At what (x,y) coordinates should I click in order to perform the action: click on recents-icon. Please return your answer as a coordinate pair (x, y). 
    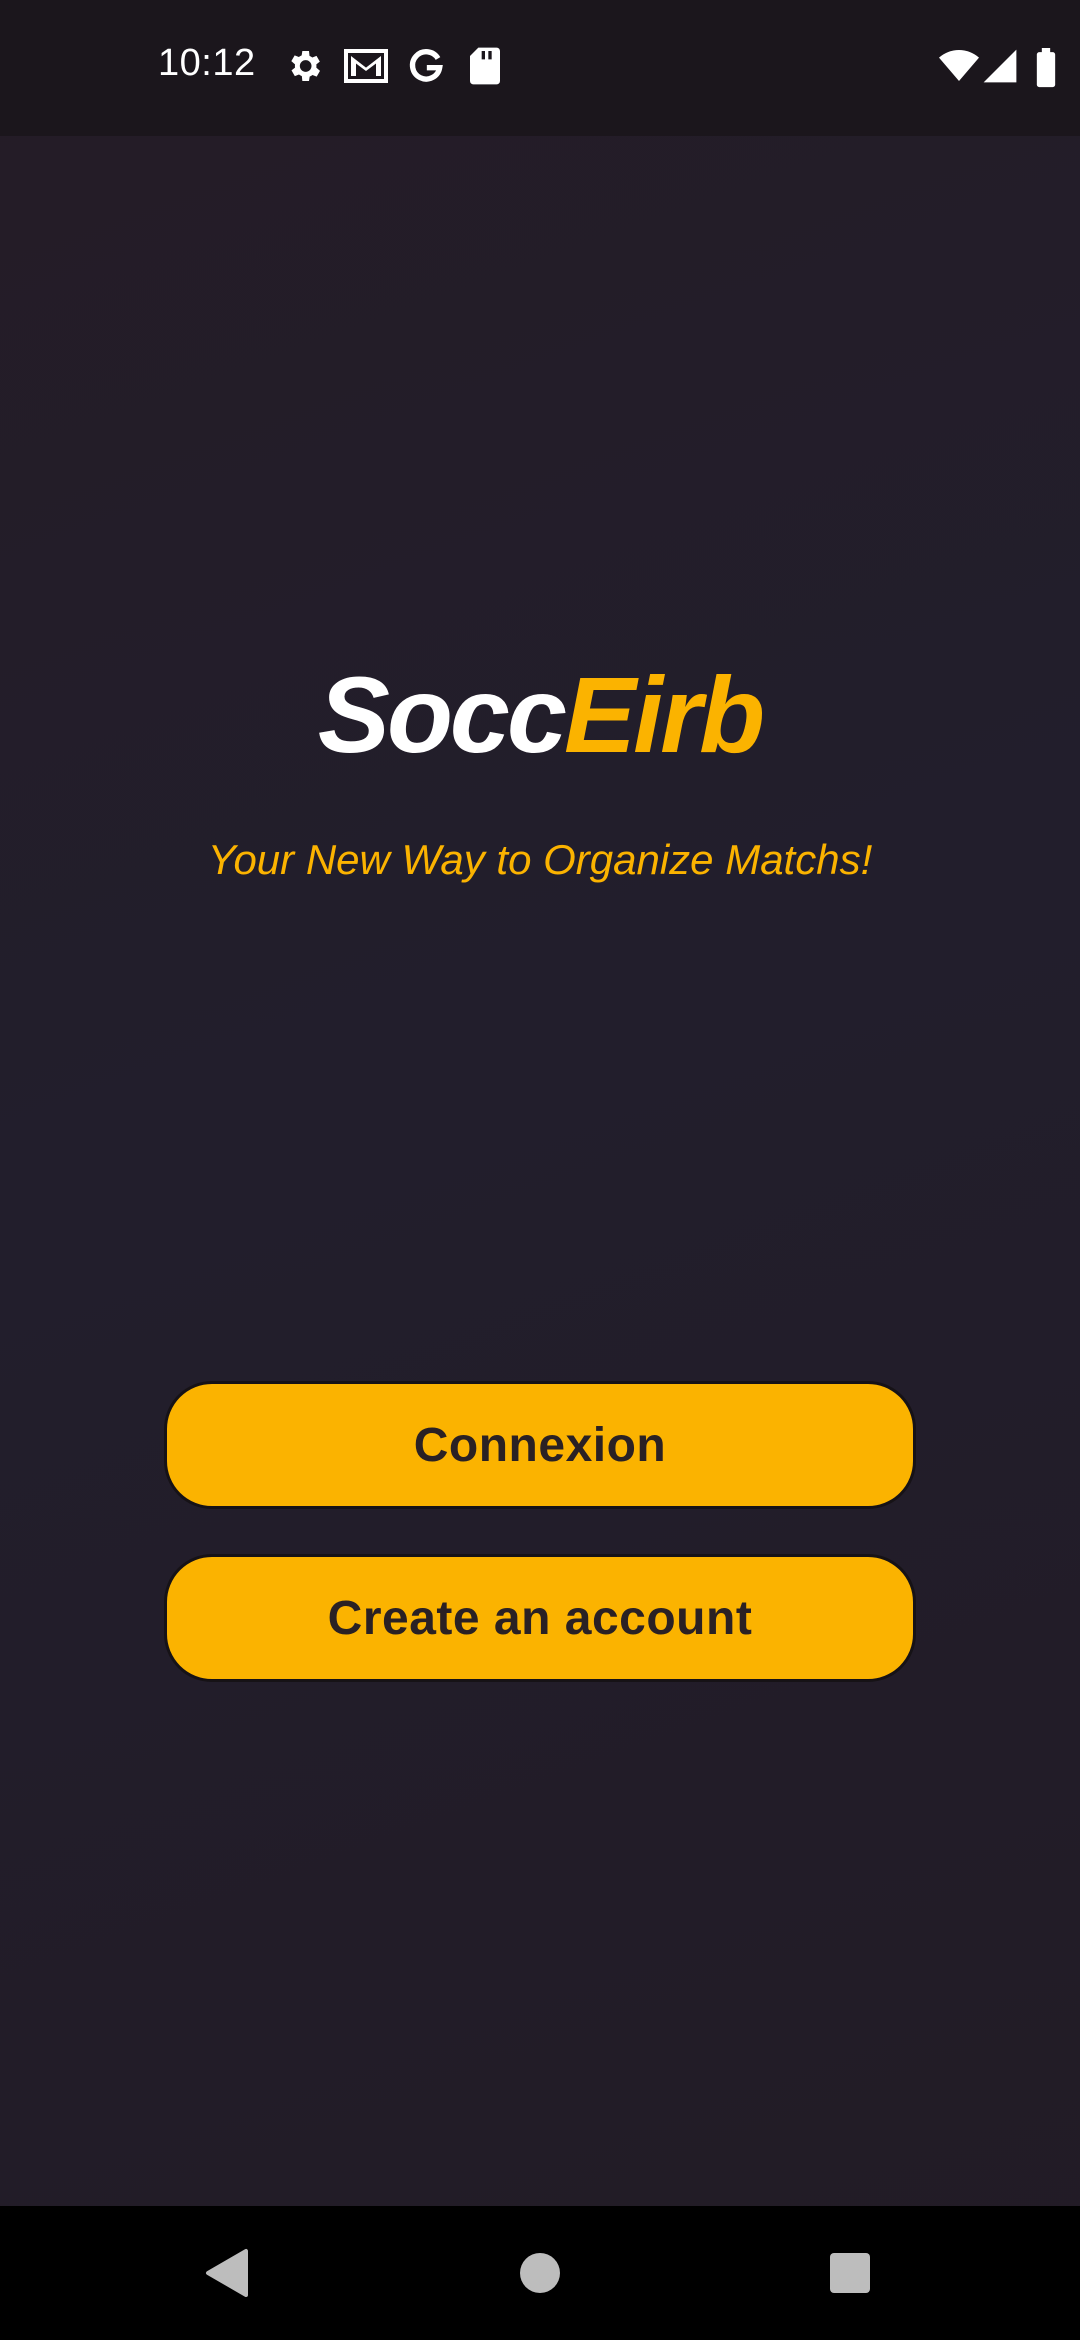
    Looking at the image, I should click on (850, 2273).